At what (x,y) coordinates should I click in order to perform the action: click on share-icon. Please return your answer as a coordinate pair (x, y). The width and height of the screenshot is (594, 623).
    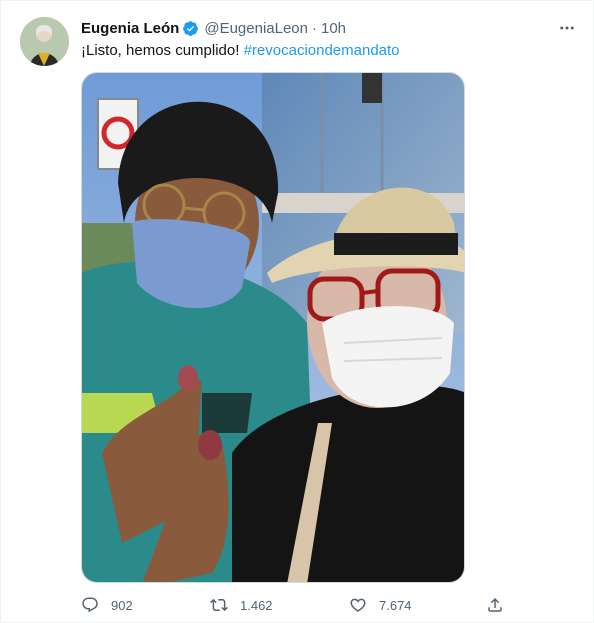
    Looking at the image, I should click on (495, 605).